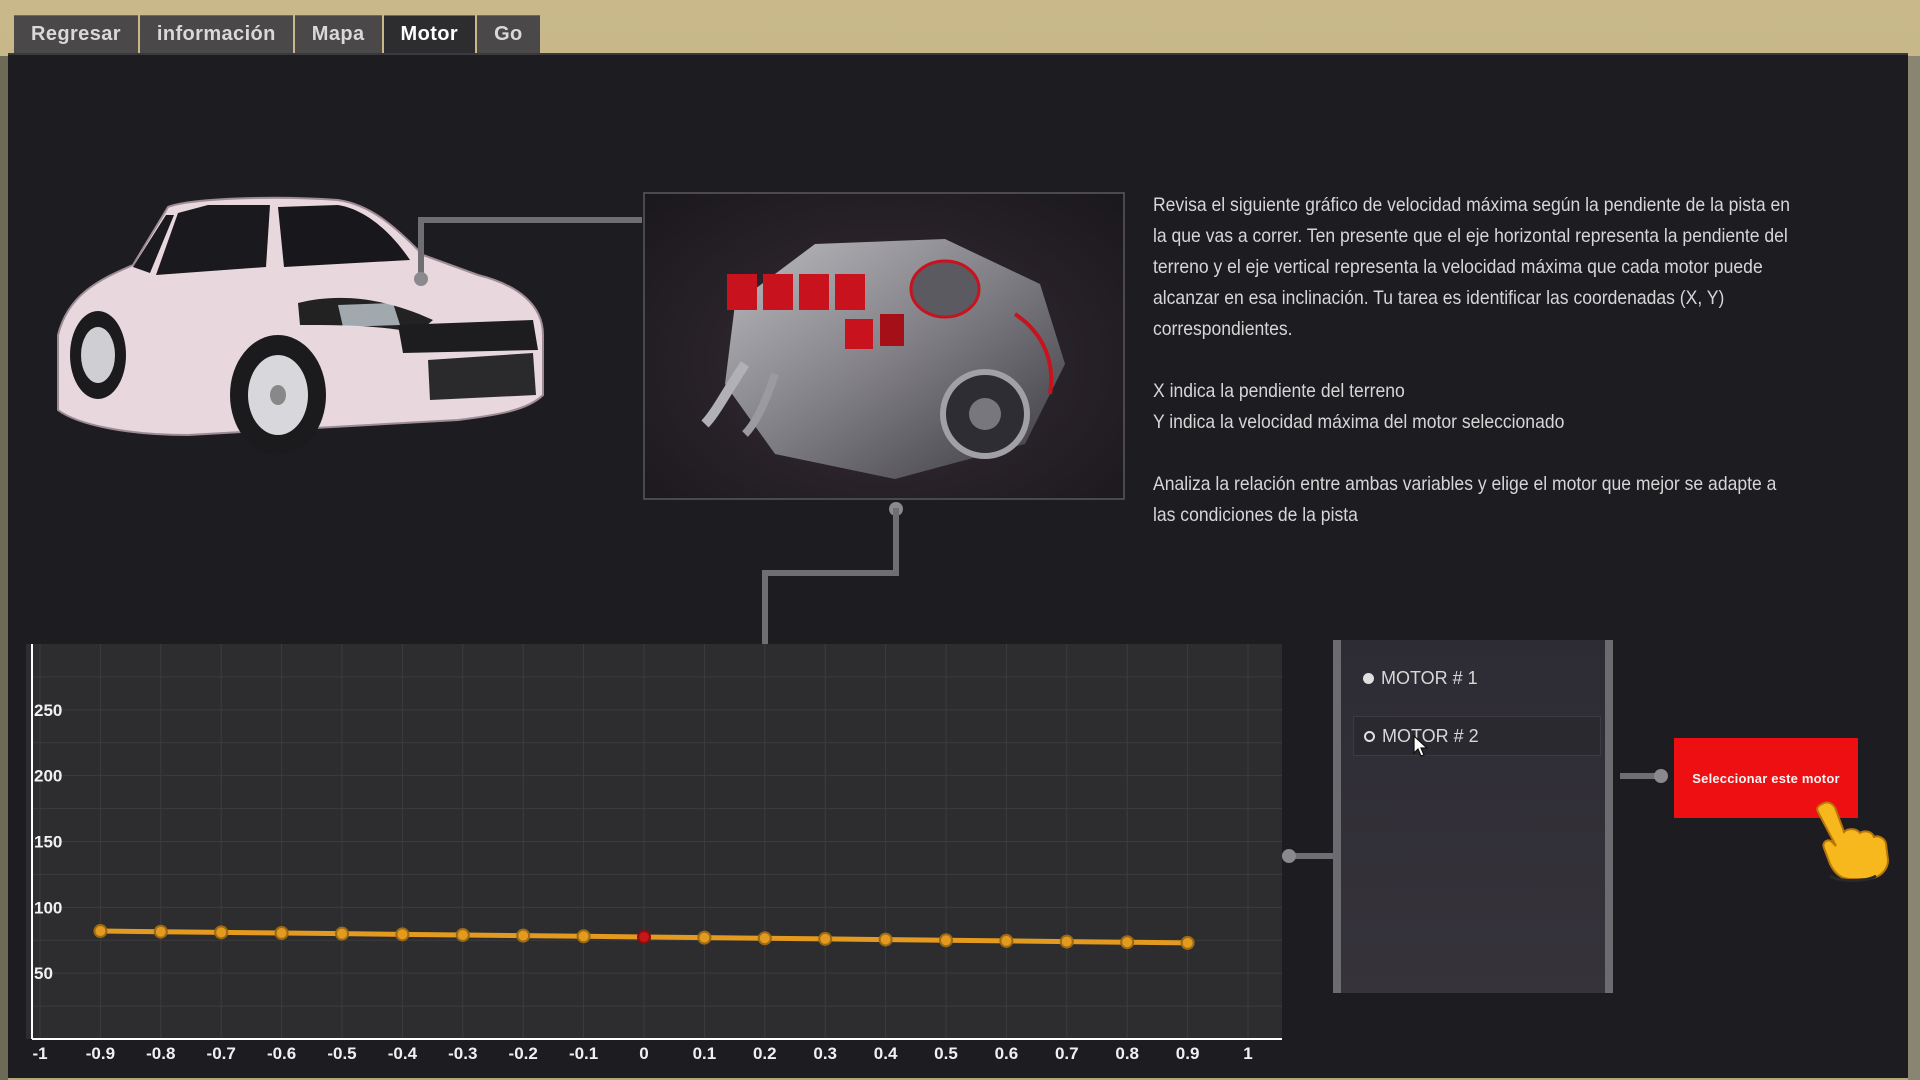 Image resolution: width=1920 pixels, height=1080 pixels. I want to click on y-tick-label: 200, so click(48, 776).